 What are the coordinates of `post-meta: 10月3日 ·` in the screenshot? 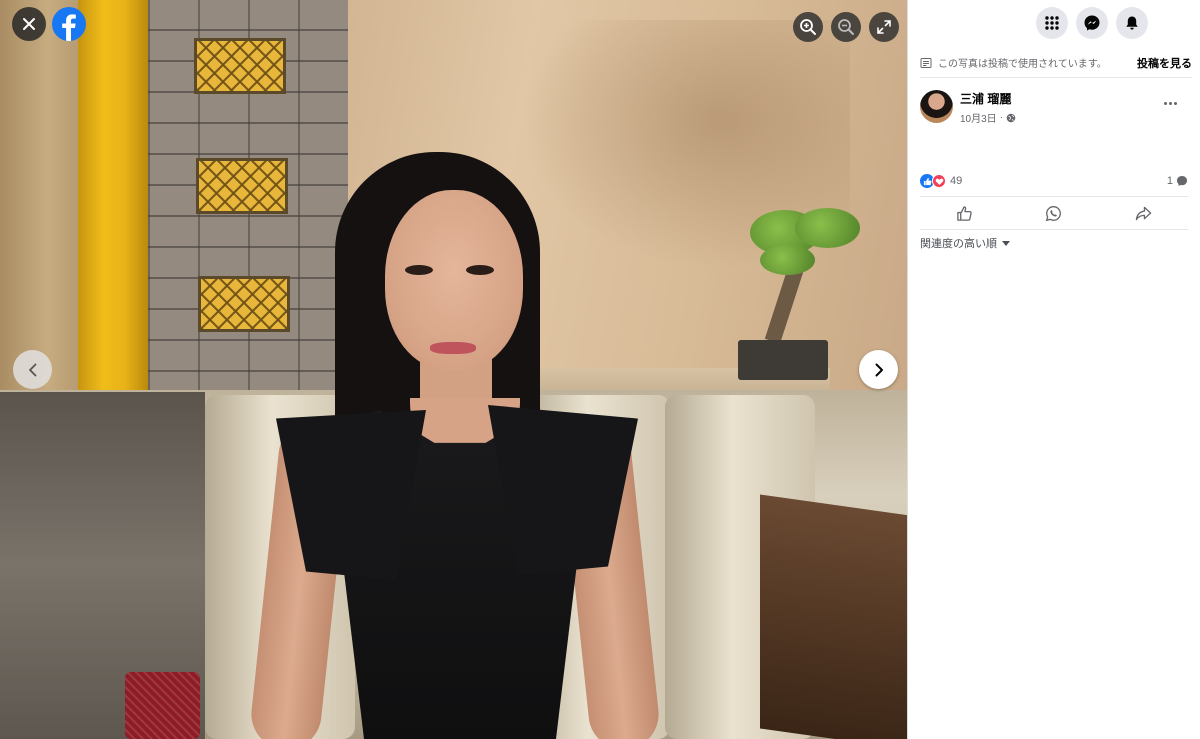 It's located at (988, 117).